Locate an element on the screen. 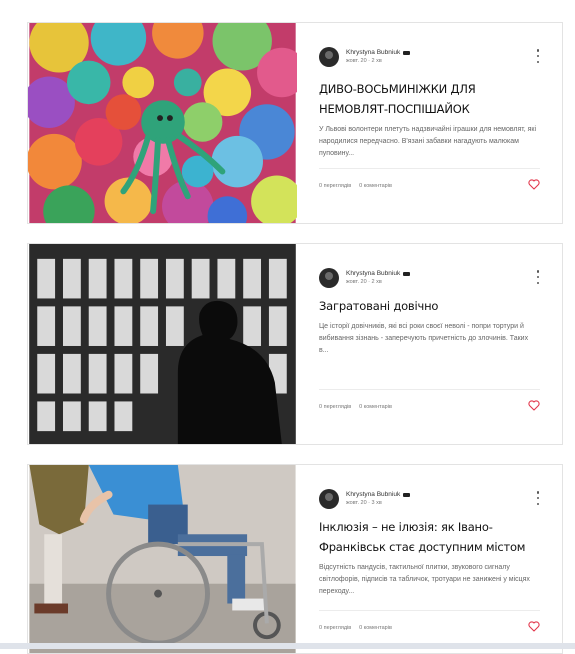  post-date: жовт. 20 · 3 хв is located at coordinates (364, 503).